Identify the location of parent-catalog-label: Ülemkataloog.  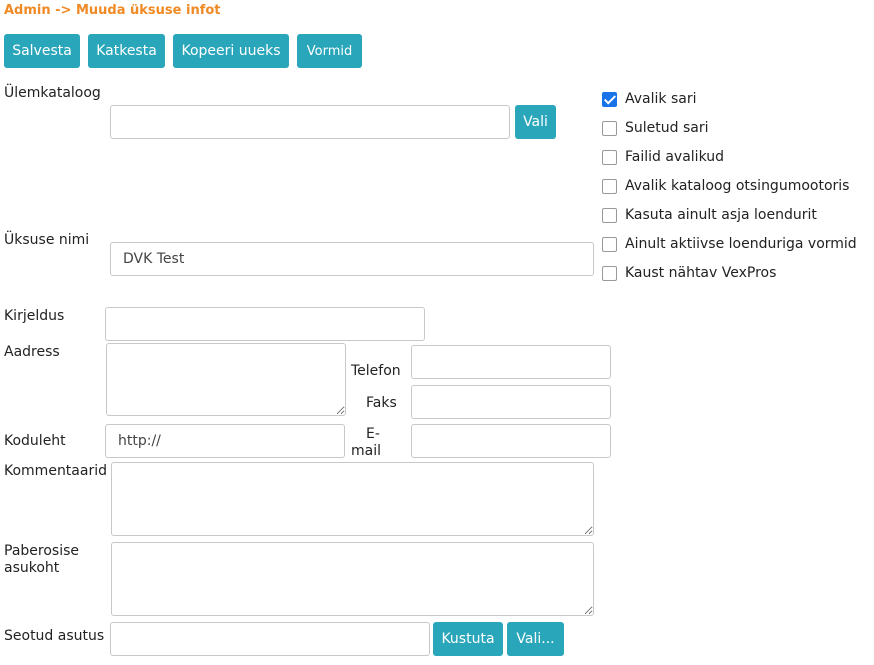
(52, 93).